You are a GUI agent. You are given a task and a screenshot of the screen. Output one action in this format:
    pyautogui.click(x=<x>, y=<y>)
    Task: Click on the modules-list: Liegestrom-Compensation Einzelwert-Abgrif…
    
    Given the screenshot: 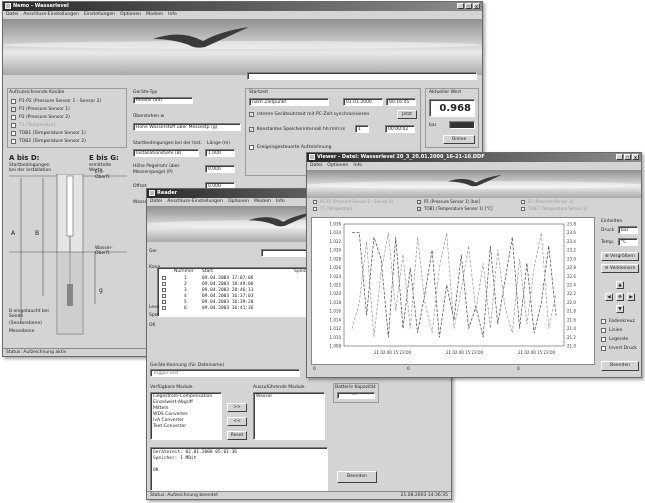 What is the action you would take?
    pyautogui.click(x=186, y=416)
    